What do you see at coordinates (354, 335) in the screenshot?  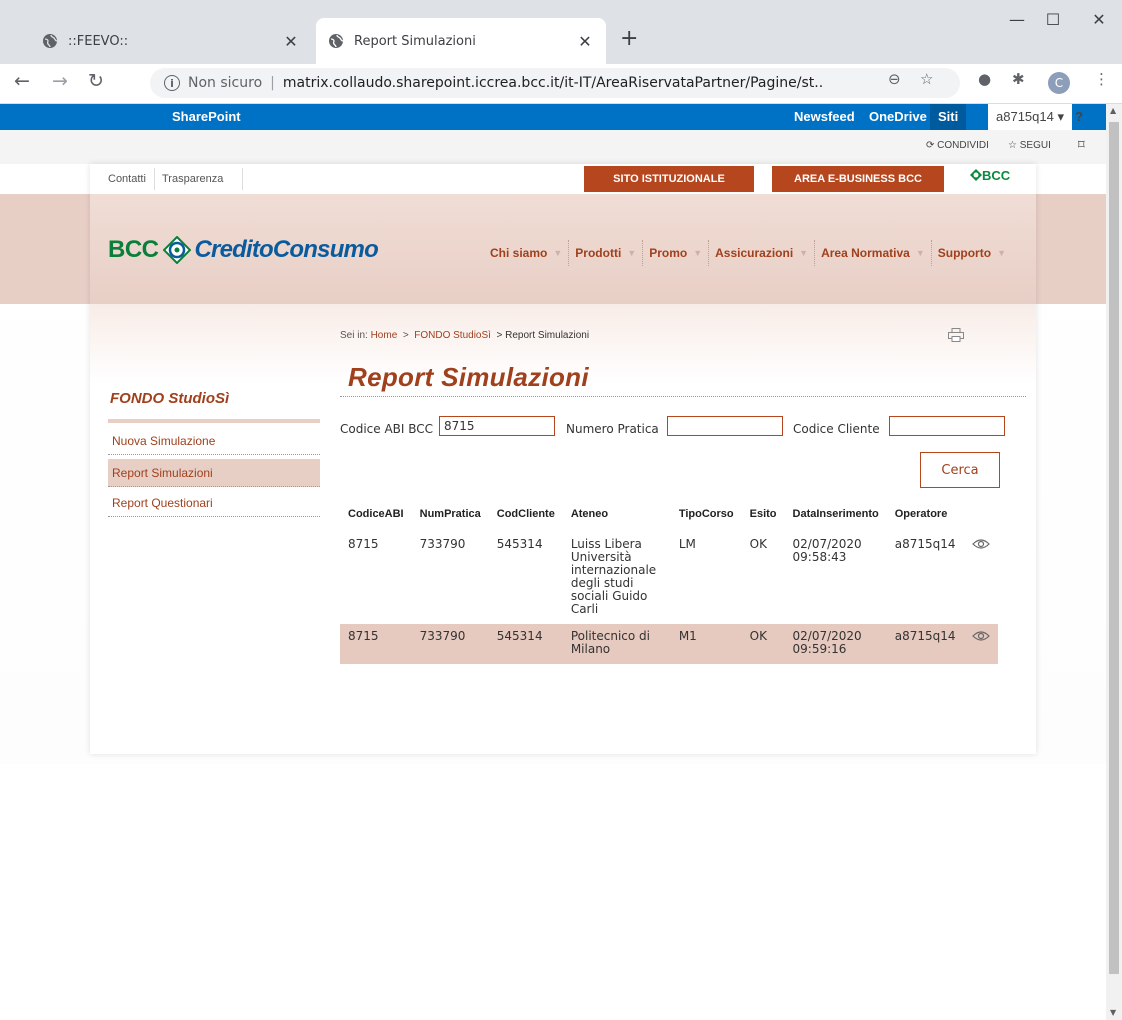 I see `breadcrumb-prefix: Sei in:` at bounding box center [354, 335].